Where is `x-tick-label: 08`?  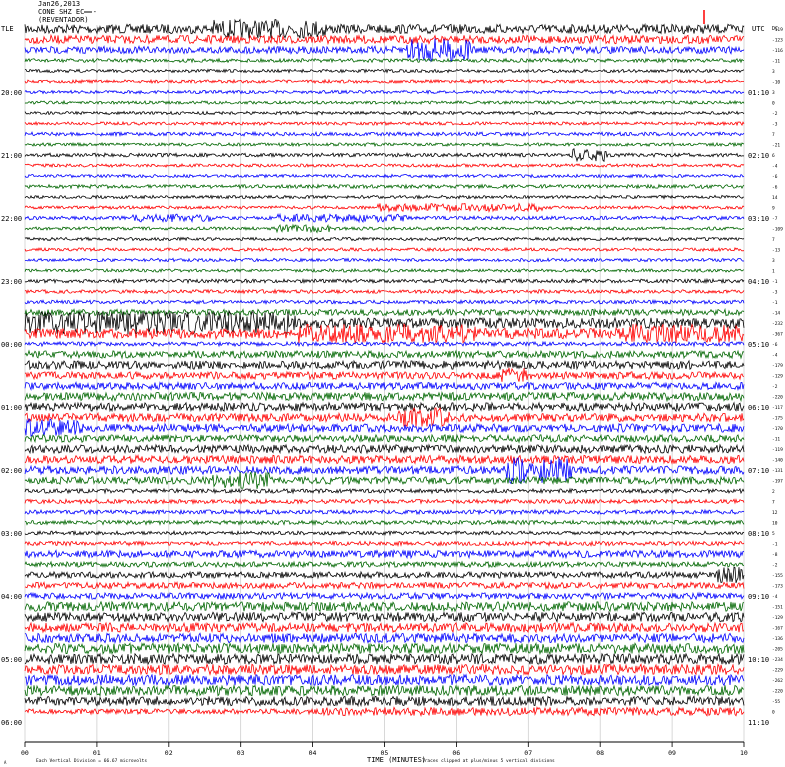 x-tick-label: 08 is located at coordinates (600, 753).